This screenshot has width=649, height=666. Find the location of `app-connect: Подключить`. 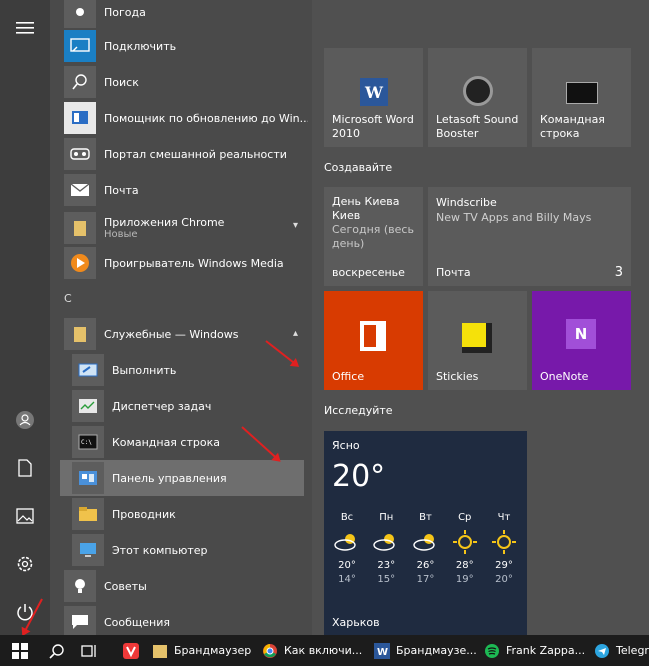

app-connect: Подключить is located at coordinates (186, 46).